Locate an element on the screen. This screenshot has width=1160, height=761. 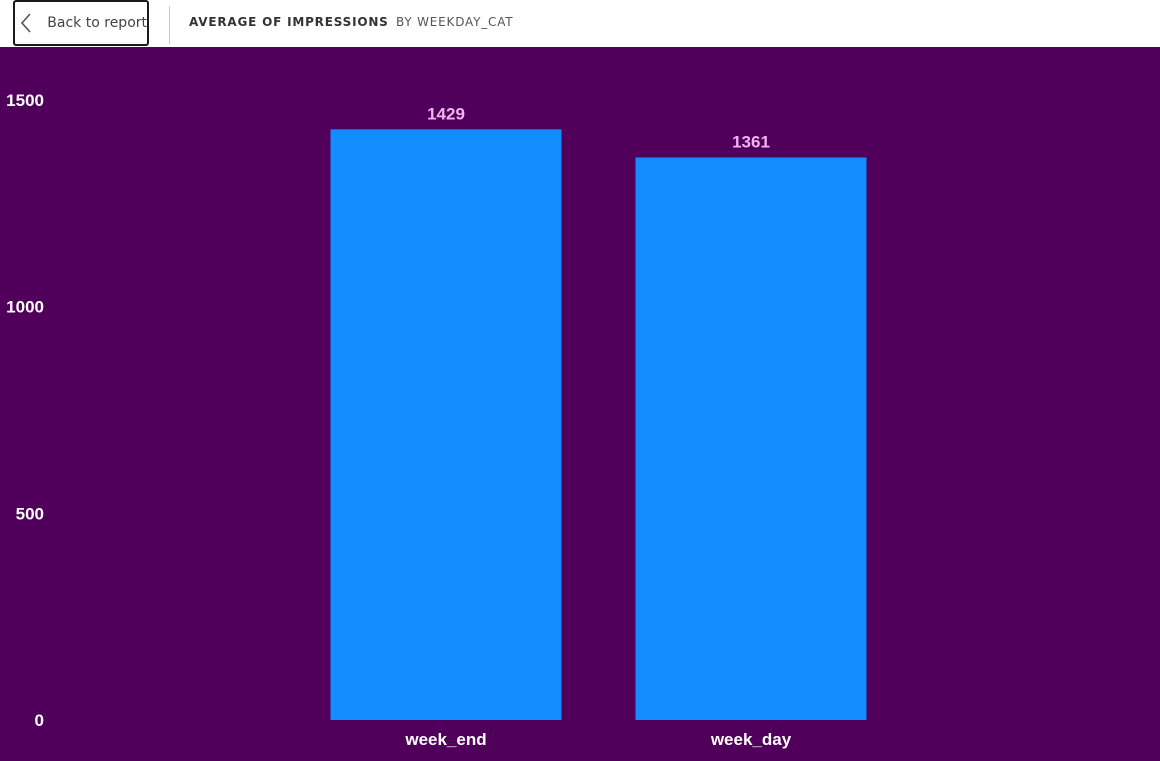
y-tick-label: 1500 is located at coordinates (25, 100).